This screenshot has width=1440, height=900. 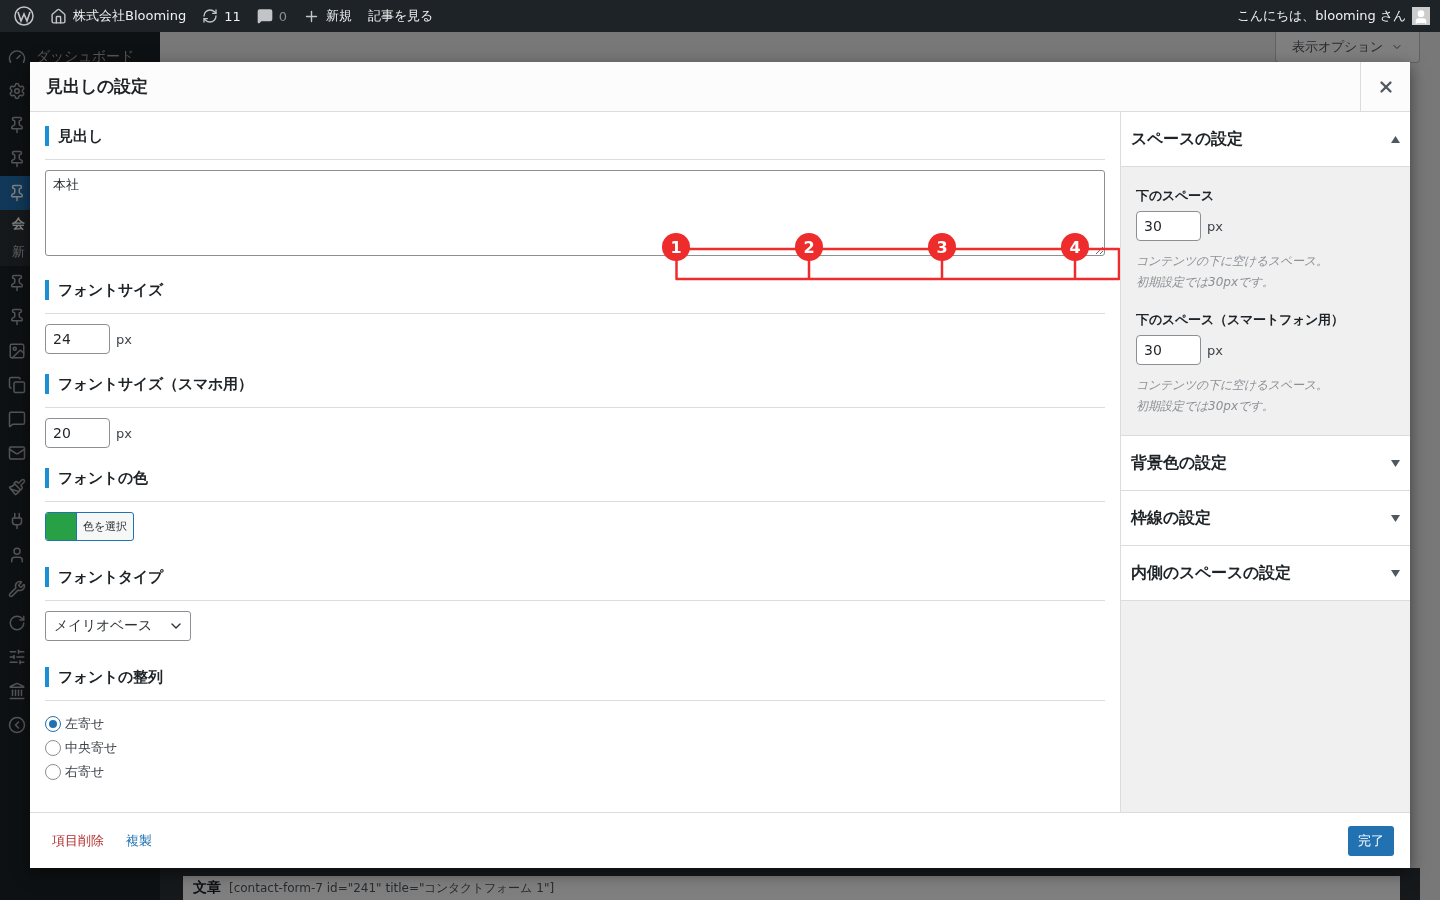 I want to click on modal-title: 見出しの設定, so click(x=97, y=86).